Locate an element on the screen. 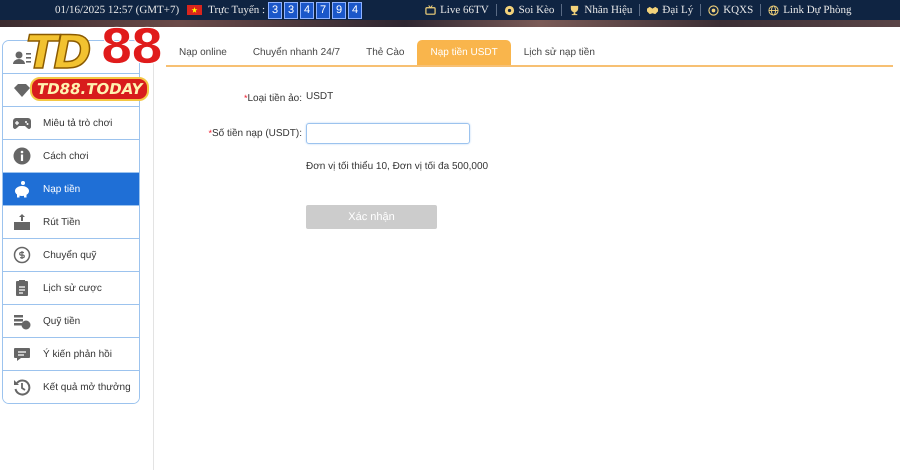 The image size is (900, 470). flag-icon is located at coordinates (194, 10).